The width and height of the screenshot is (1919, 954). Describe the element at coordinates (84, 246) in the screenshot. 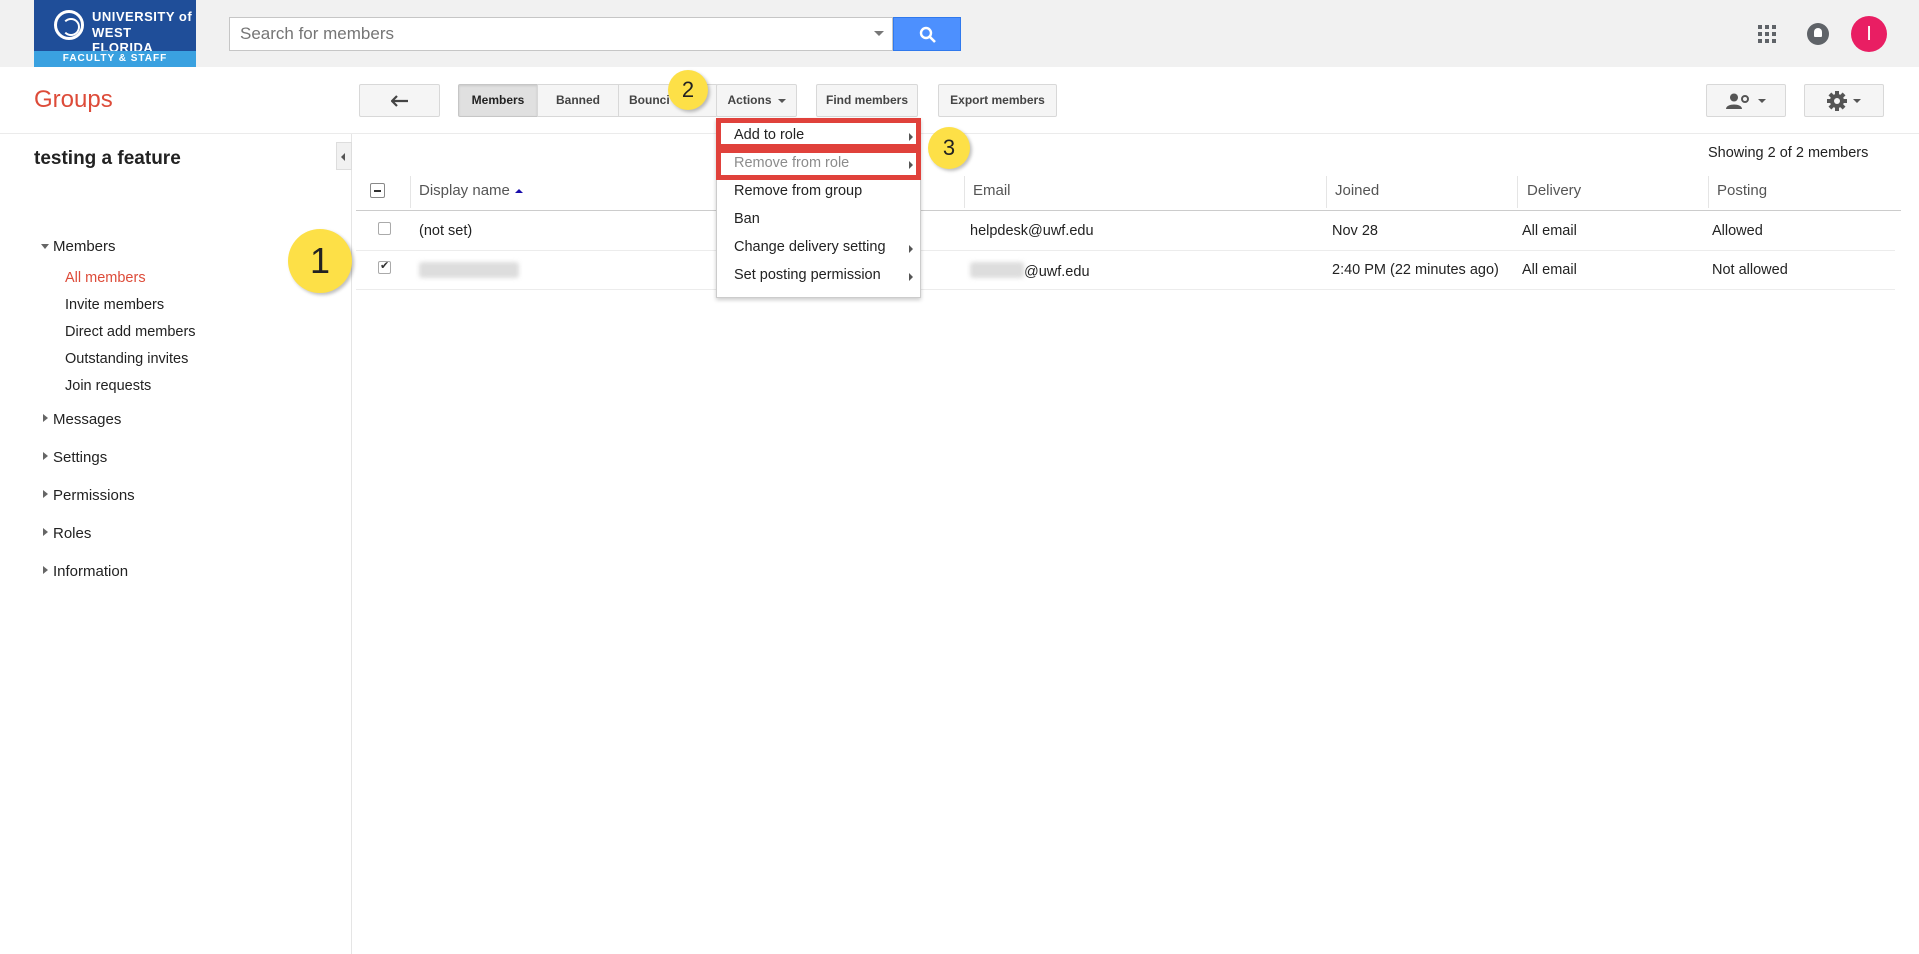

I see `nav-members-label: Members` at that location.